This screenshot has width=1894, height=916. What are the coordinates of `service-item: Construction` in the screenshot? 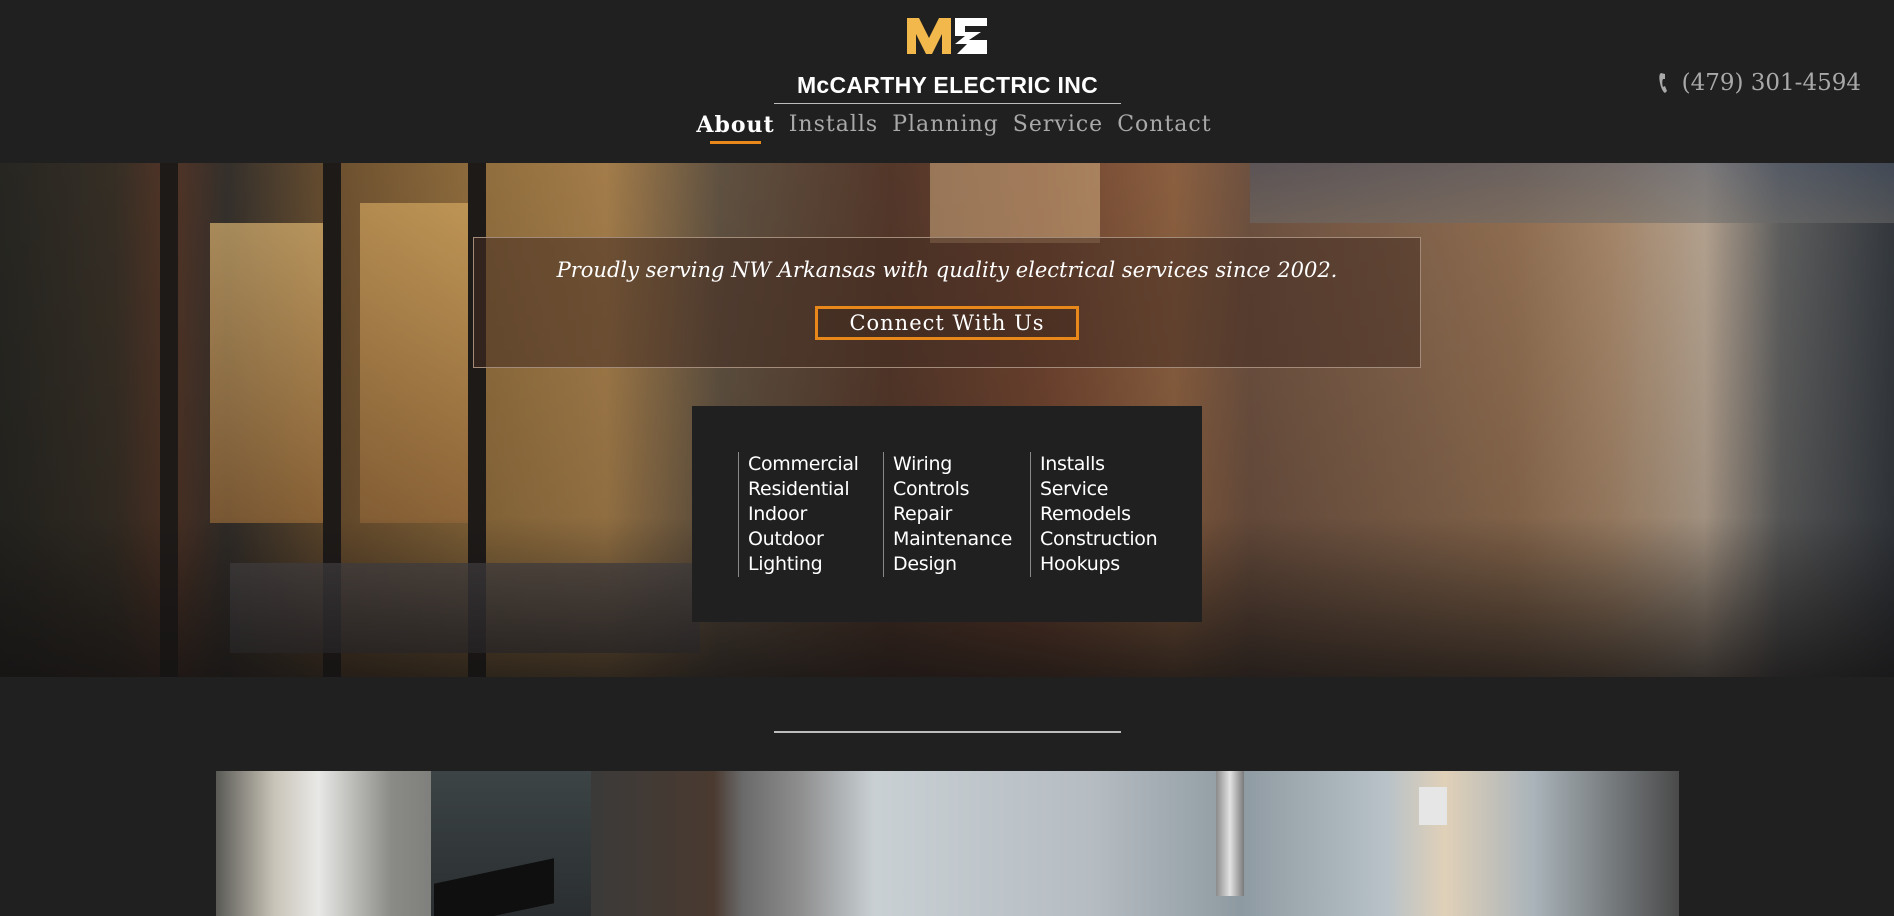 It's located at (1099, 539).